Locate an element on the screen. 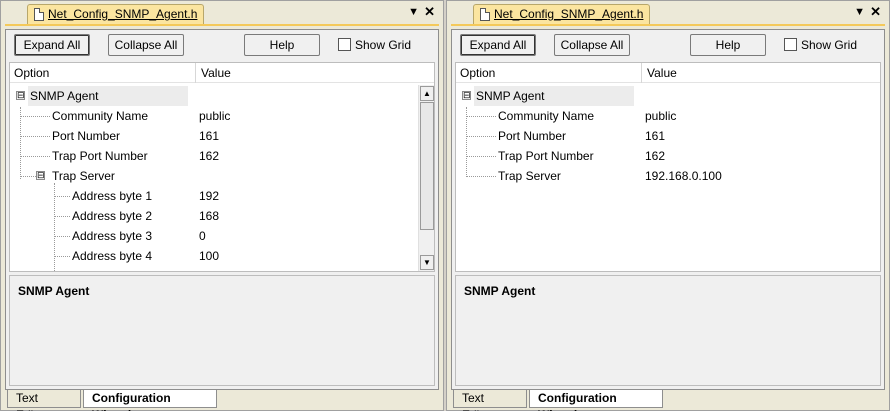 The image size is (890, 411). tree-row-trap-server: ⊟ Trap Server is located at coordinates (222, 176).